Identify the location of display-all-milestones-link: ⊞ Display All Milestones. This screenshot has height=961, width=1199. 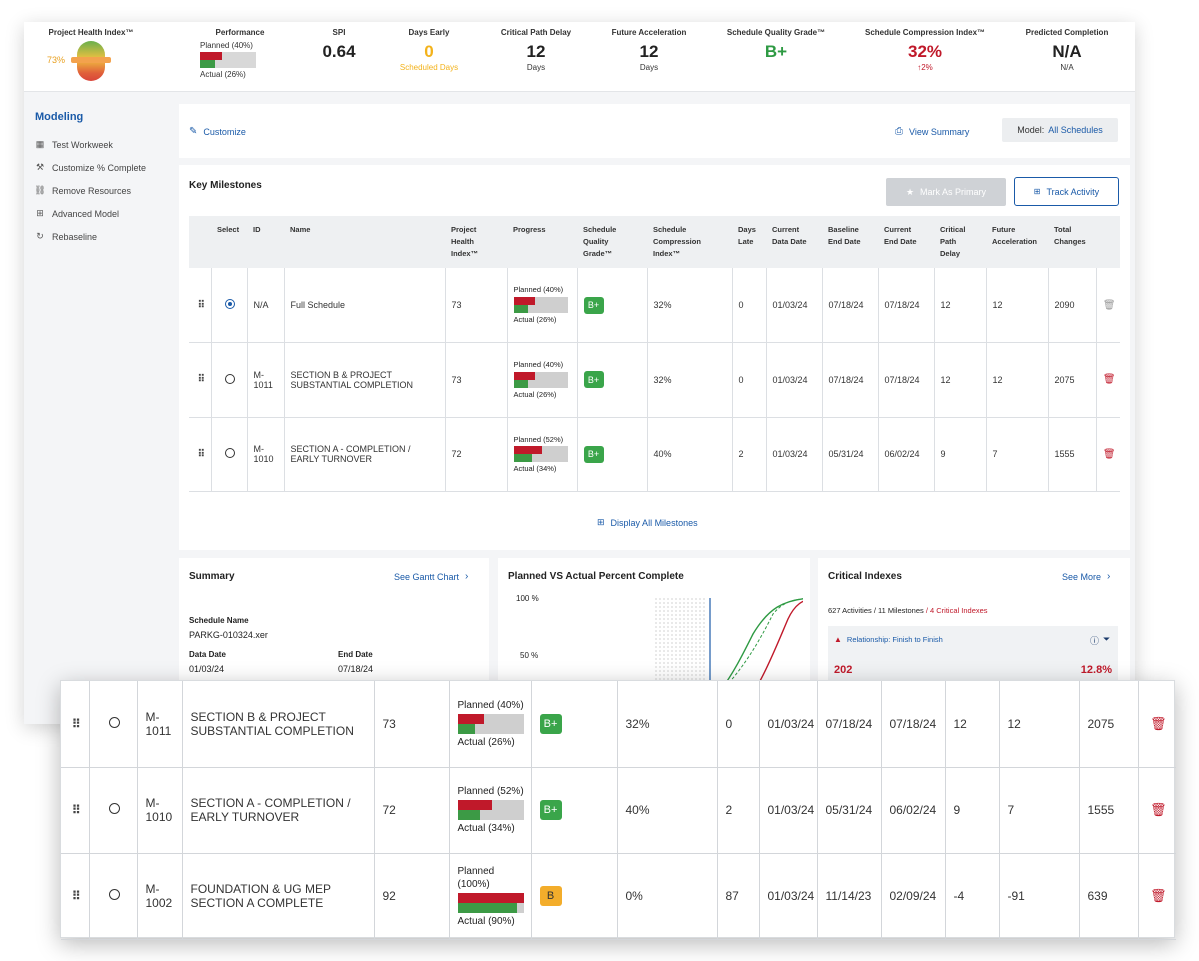
(647, 522).